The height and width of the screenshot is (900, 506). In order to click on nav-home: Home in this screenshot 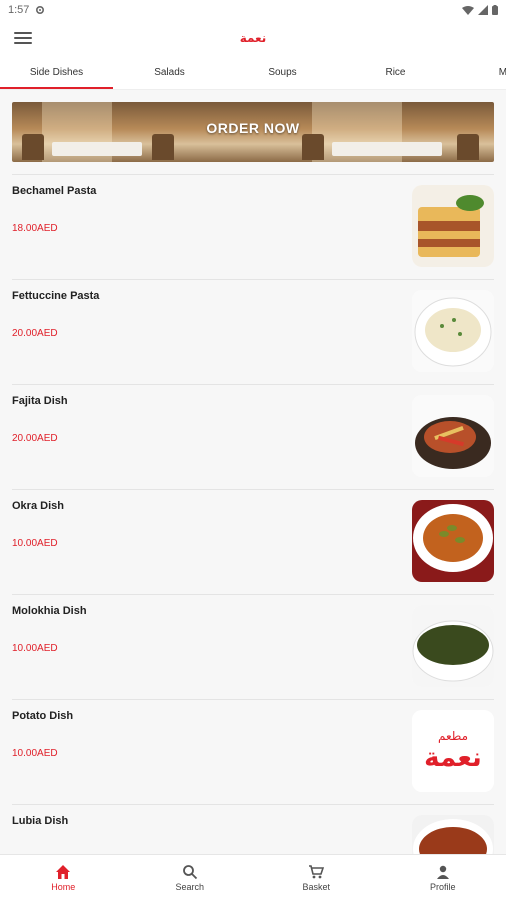, I will do `click(63, 877)`.